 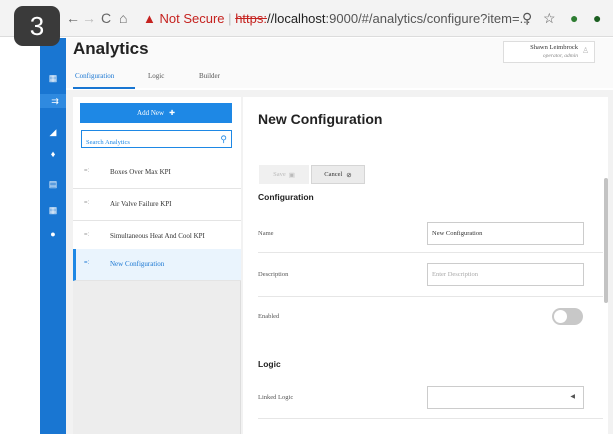 I want to click on page-title: Analytics, so click(x=111, y=48).